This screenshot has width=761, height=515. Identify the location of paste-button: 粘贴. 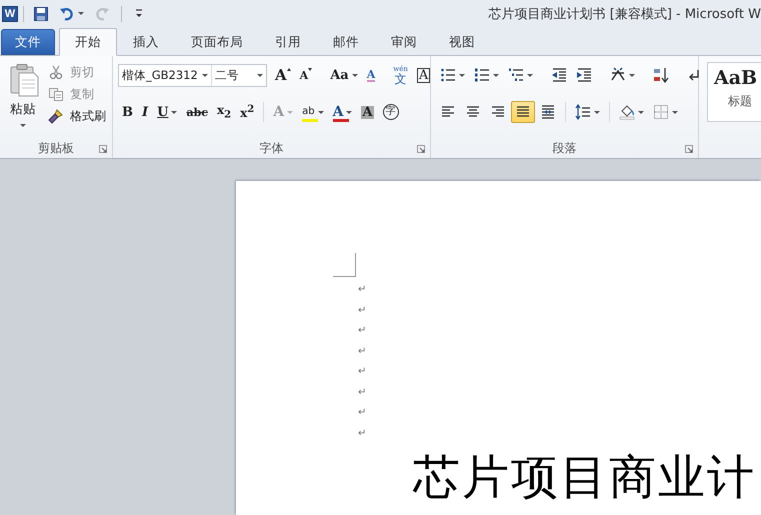
(23, 99).